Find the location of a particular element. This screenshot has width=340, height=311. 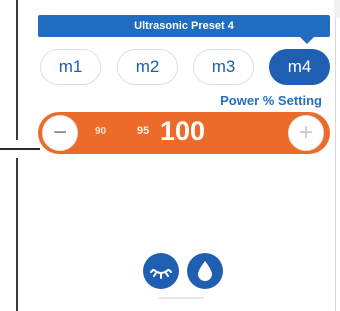

divider-line is located at coordinates (20, 149).